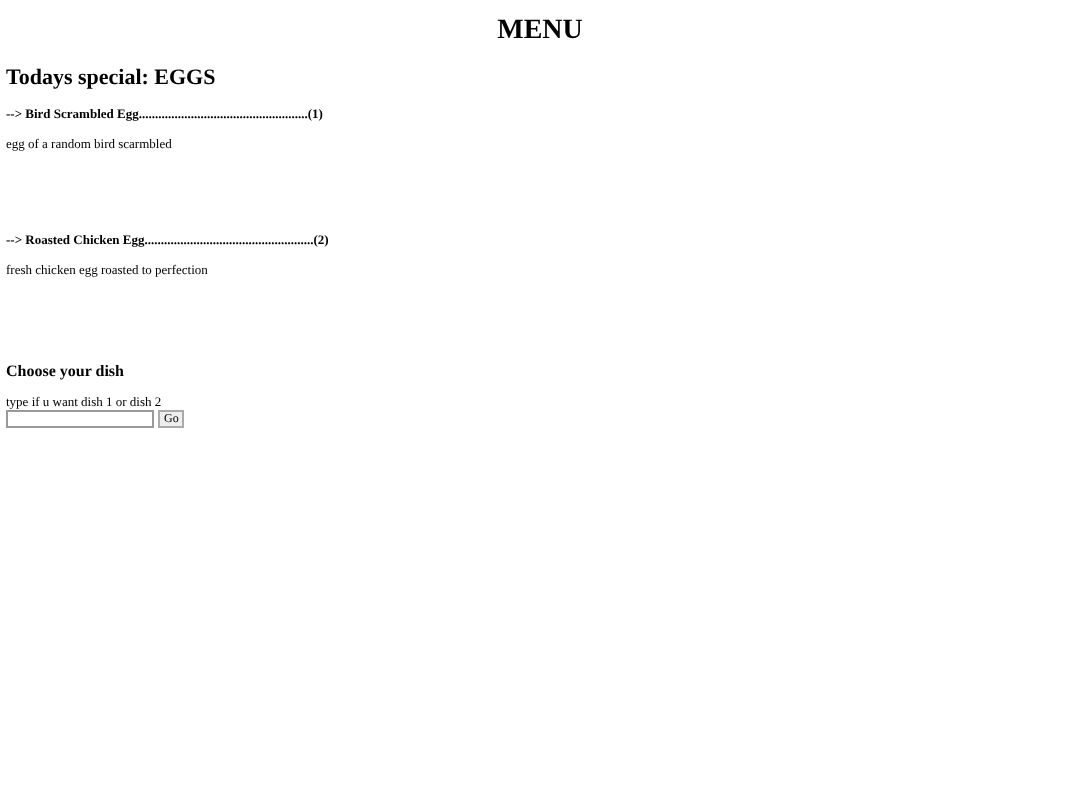 The width and height of the screenshot is (1080, 810). I want to click on dish-input-field, so click(80, 419).